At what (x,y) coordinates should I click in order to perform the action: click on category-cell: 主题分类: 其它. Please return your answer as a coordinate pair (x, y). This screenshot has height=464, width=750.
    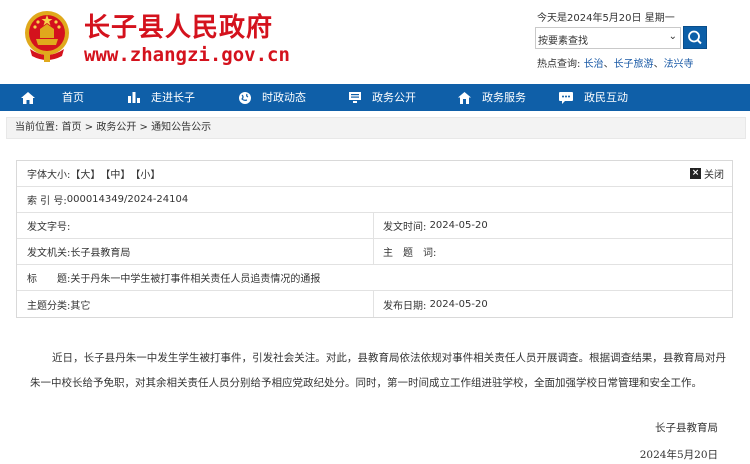
    Looking at the image, I should click on (53, 304).